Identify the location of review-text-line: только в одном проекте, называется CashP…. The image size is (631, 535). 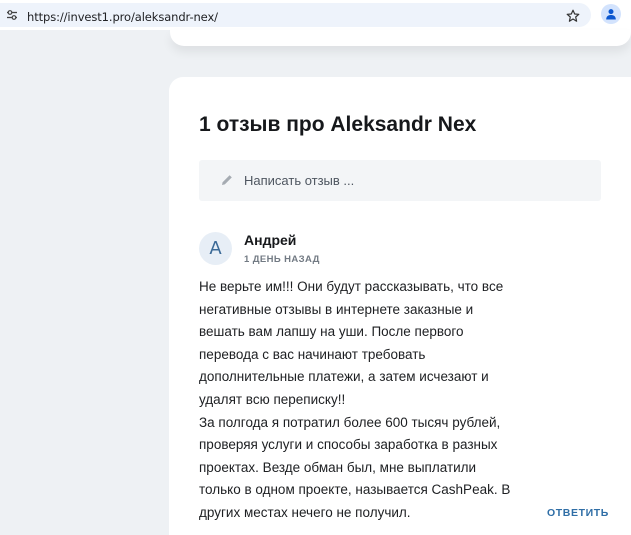
(355, 490).